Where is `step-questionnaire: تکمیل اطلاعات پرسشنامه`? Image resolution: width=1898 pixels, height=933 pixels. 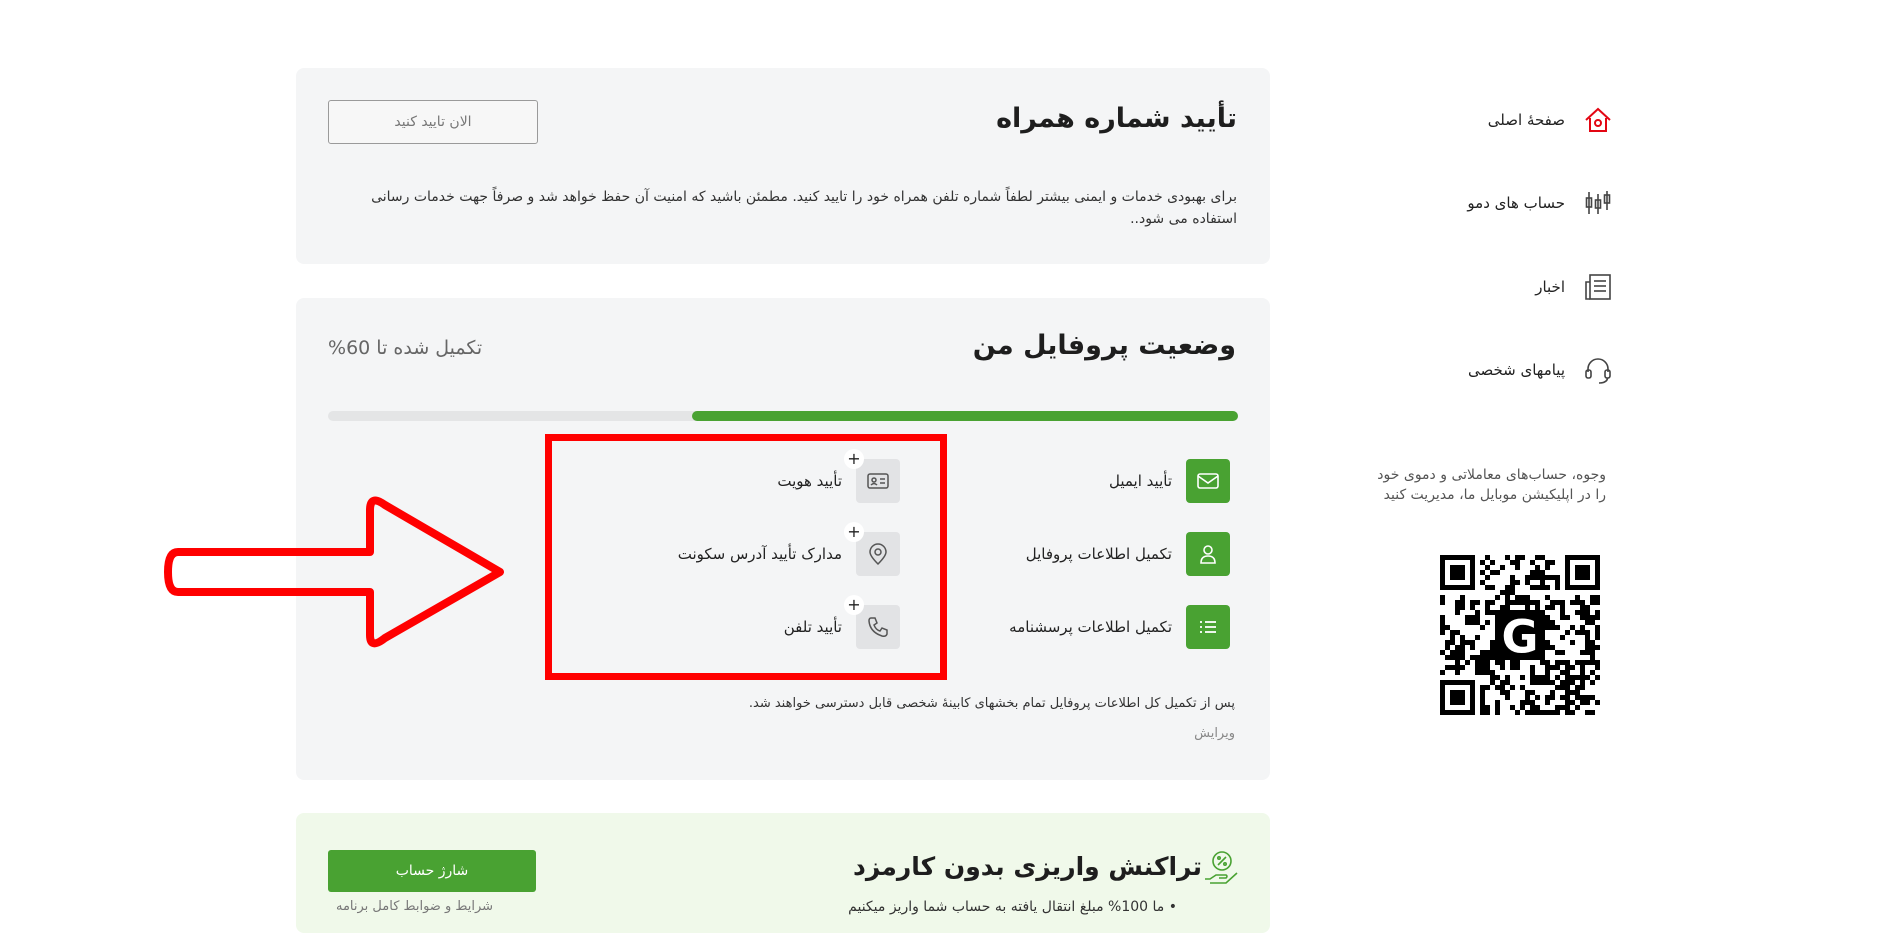 step-questionnaire: تکمیل اطلاعات پرسشنامه is located at coordinates (1119, 627).